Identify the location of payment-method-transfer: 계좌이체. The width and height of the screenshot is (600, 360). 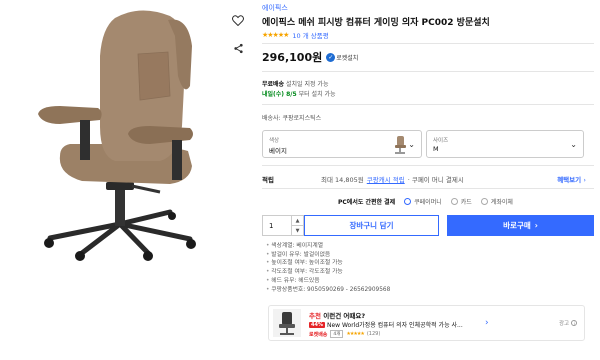
(496, 201).